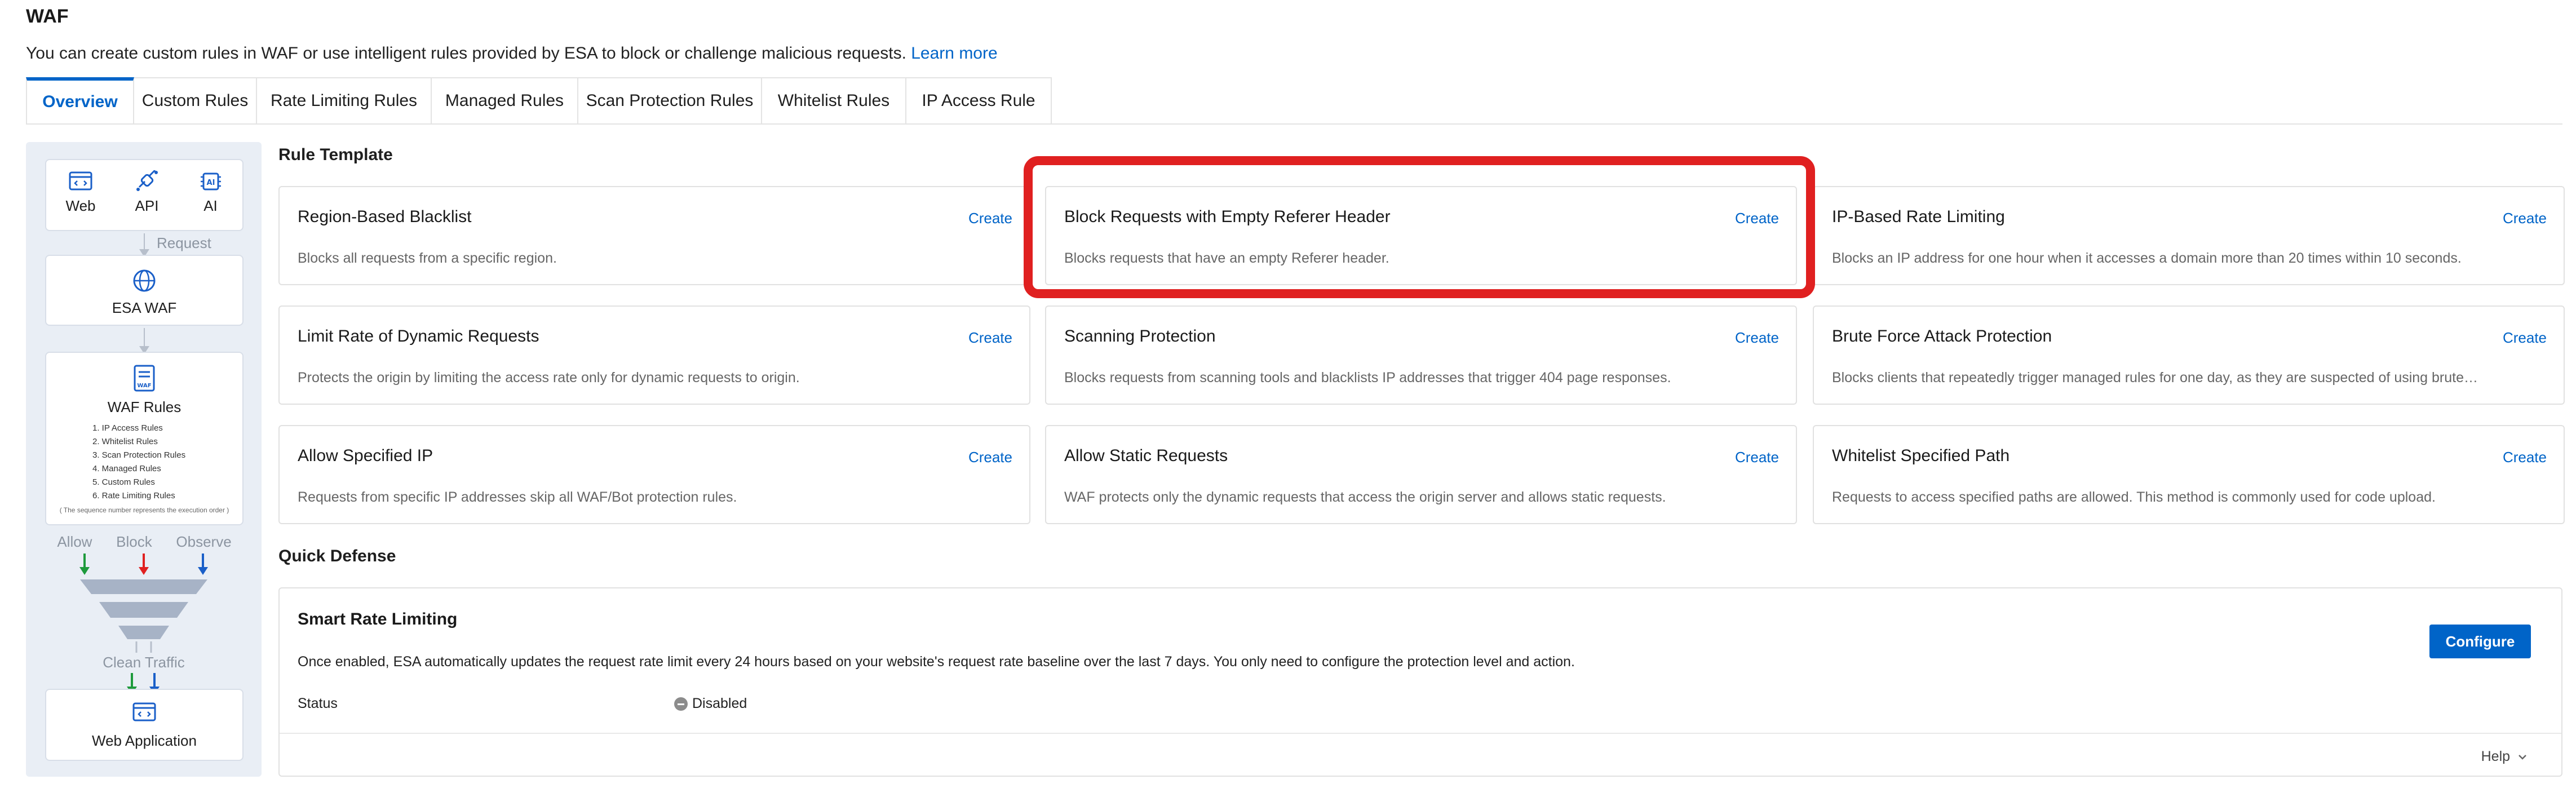 The height and width of the screenshot is (797, 2576). I want to click on api-link-icon, so click(147, 180).